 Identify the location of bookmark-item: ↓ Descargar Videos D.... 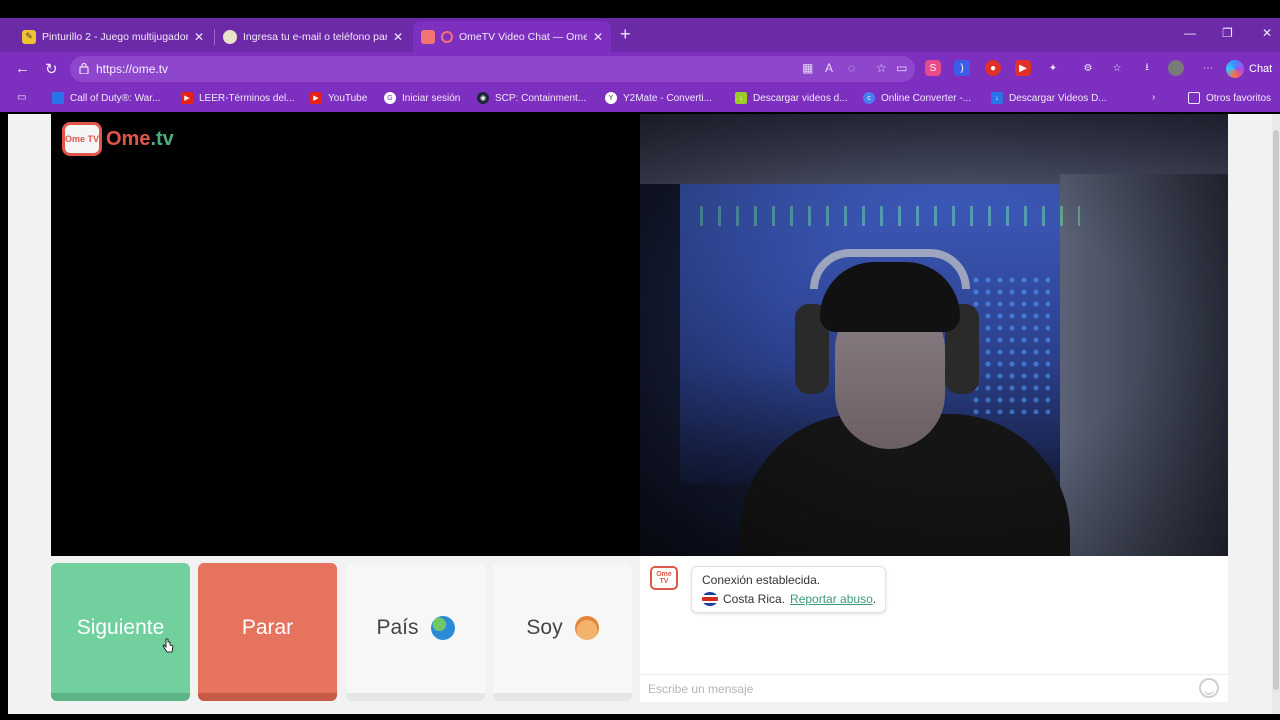
(1049, 98).